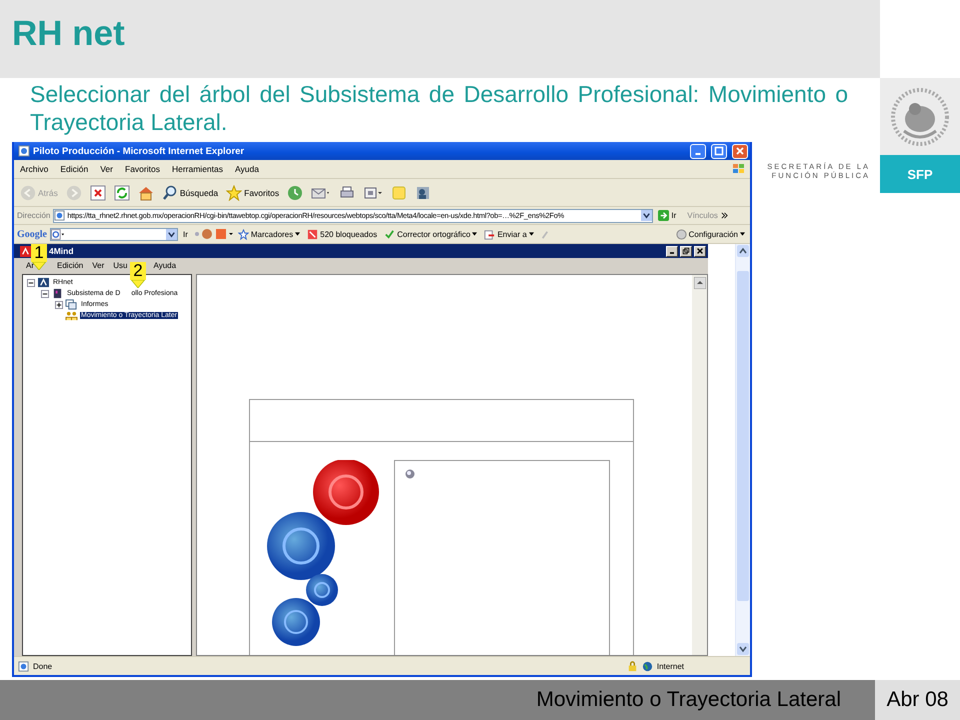  I want to click on printer-icon, so click(347, 192).